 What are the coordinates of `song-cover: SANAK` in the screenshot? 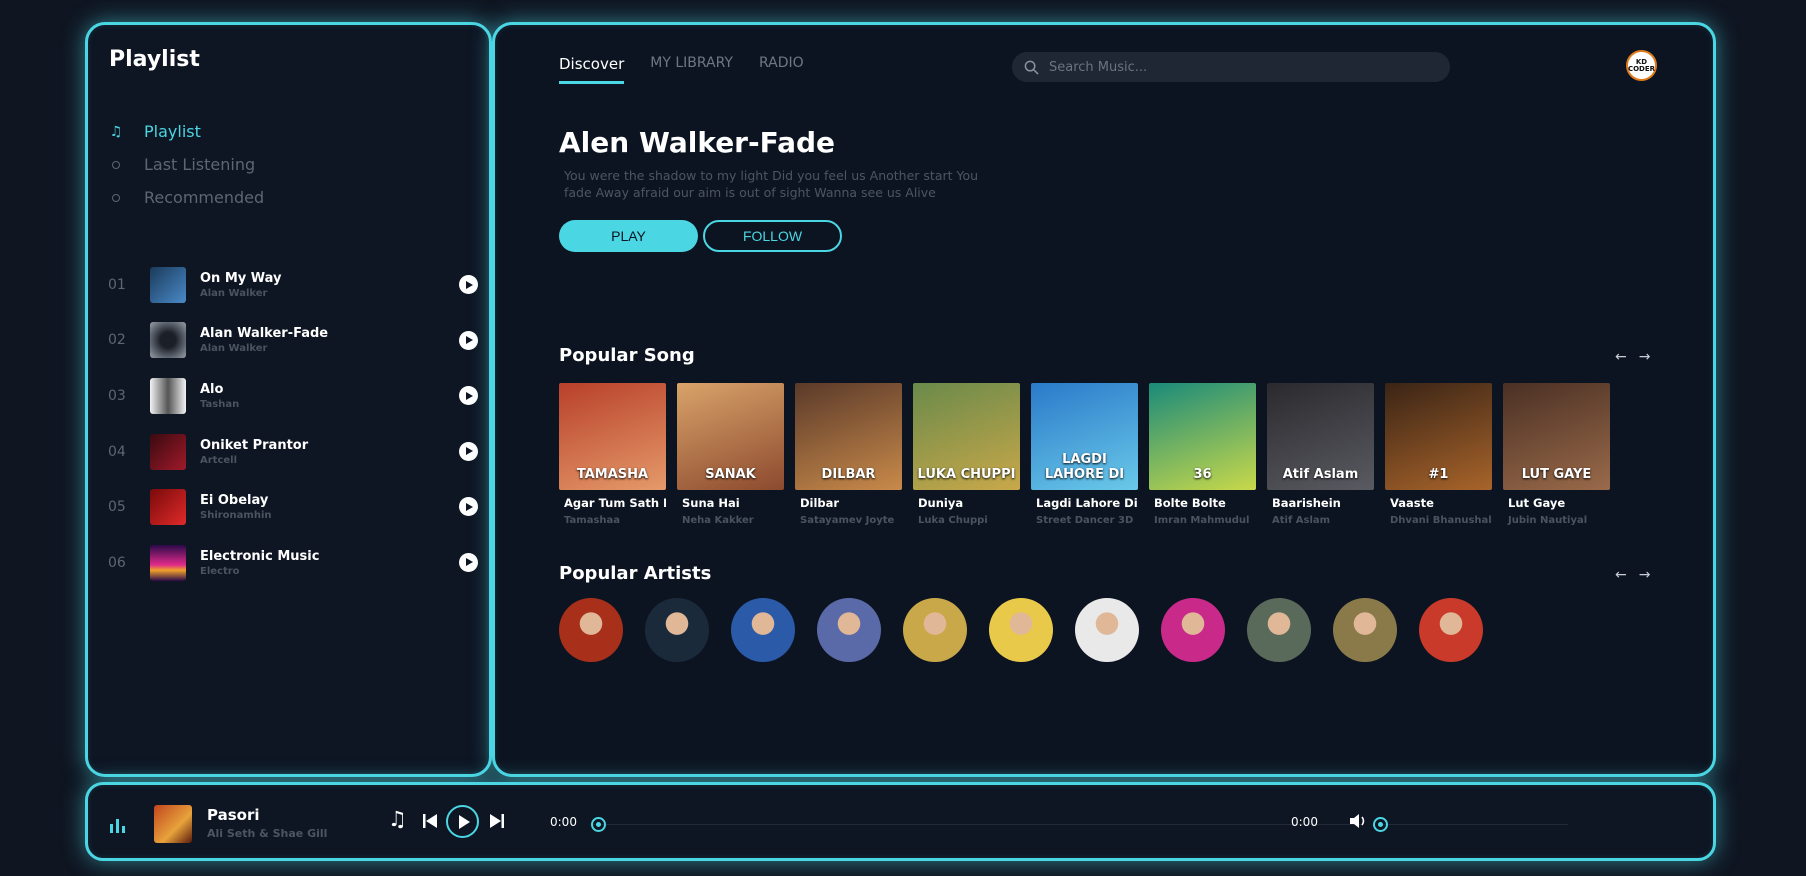 It's located at (730, 436).